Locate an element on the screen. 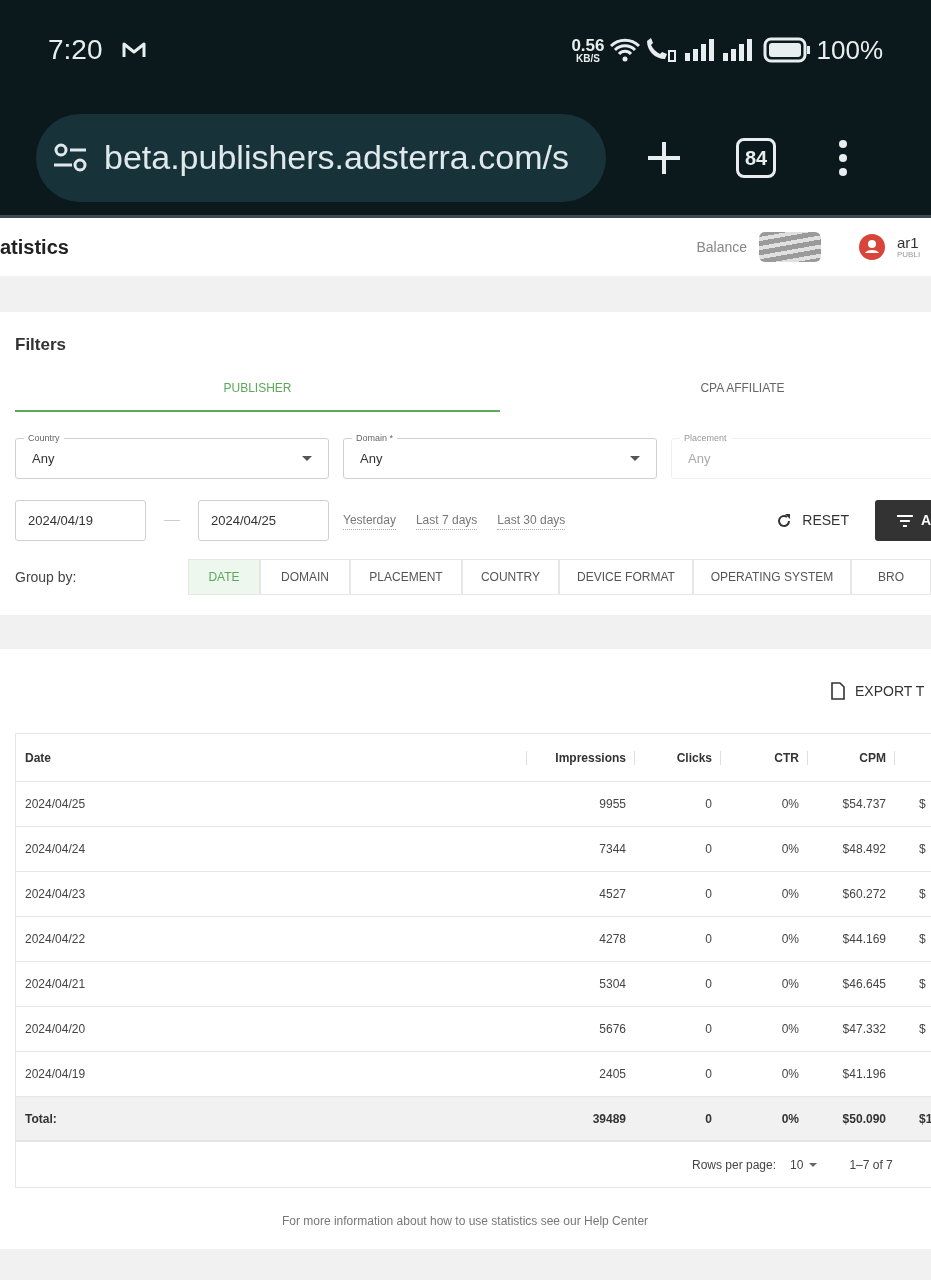 This screenshot has height=1280, width=931. group-by-option: COUNTRY is located at coordinates (510, 577).